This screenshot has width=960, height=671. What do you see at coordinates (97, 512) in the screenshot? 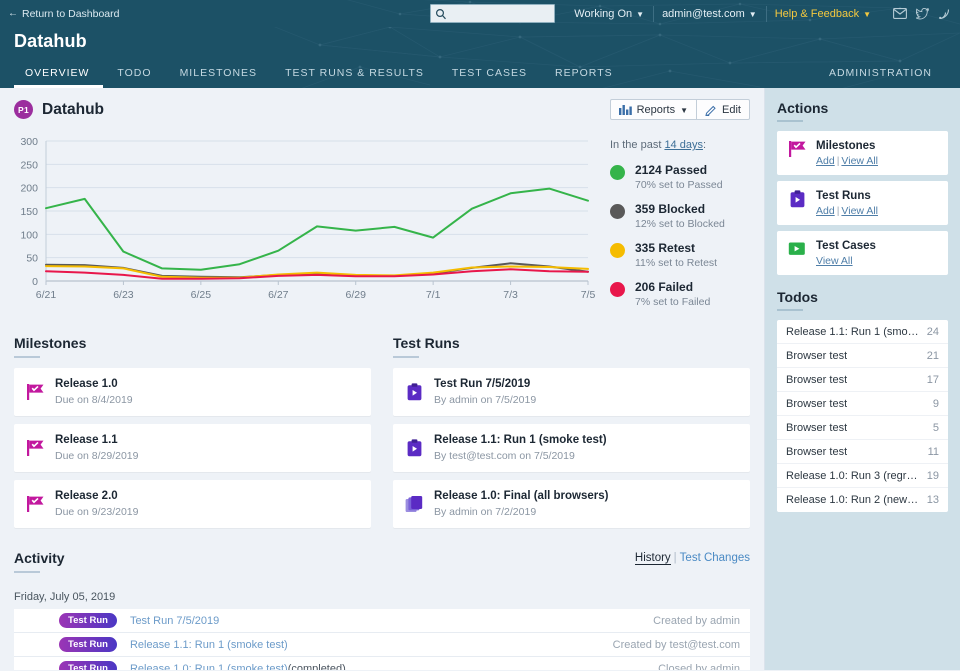
I see `milestone-due: Due on 9/23/2019` at bounding box center [97, 512].